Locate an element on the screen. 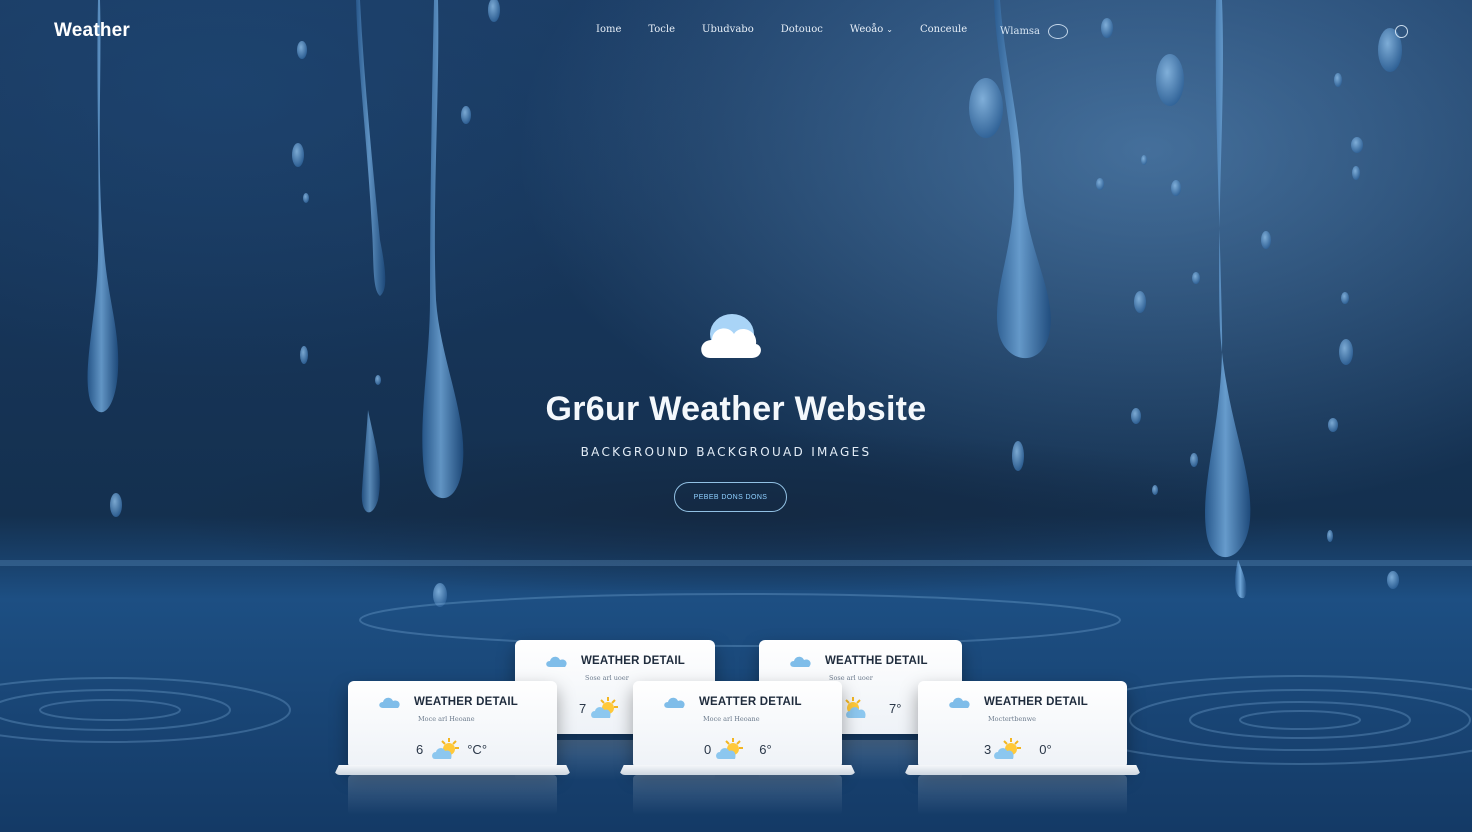 Image resolution: width=1472 pixels, height=832 pixels. card-temps: 7 is located at coordinates (599, 708).